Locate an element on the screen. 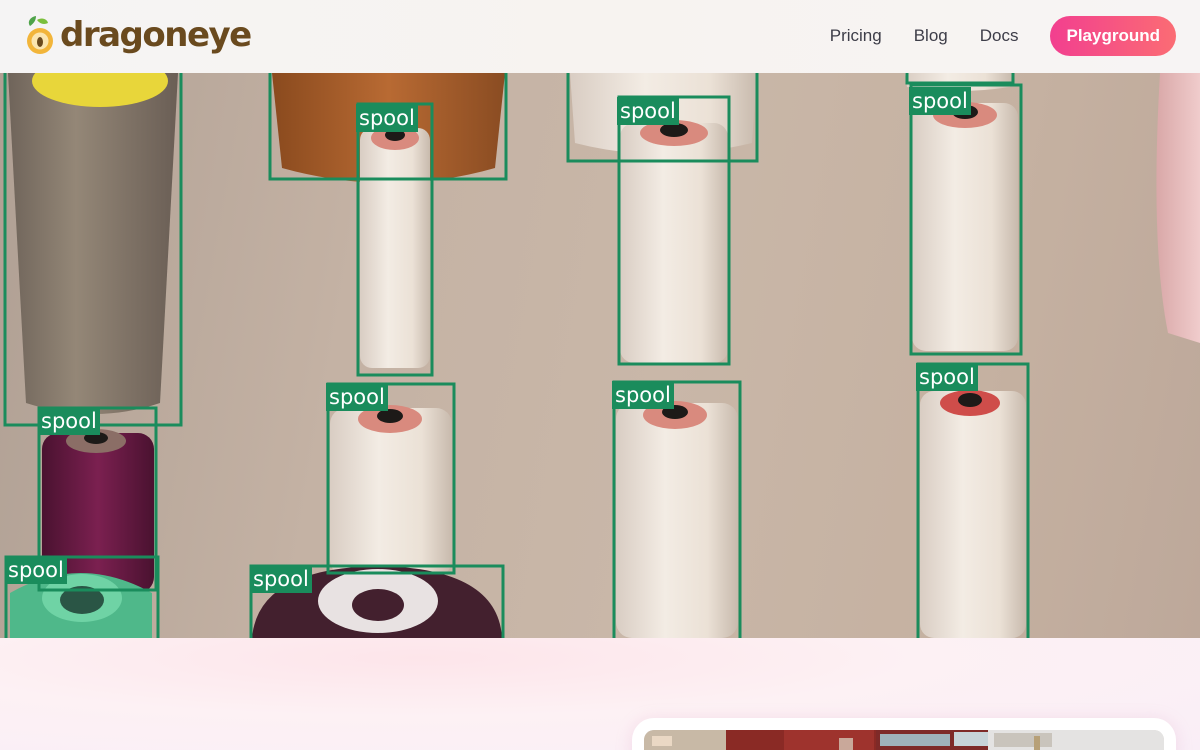 This screenshot has height=750, width=1200. street-photo is located at coordinates (904, 740).